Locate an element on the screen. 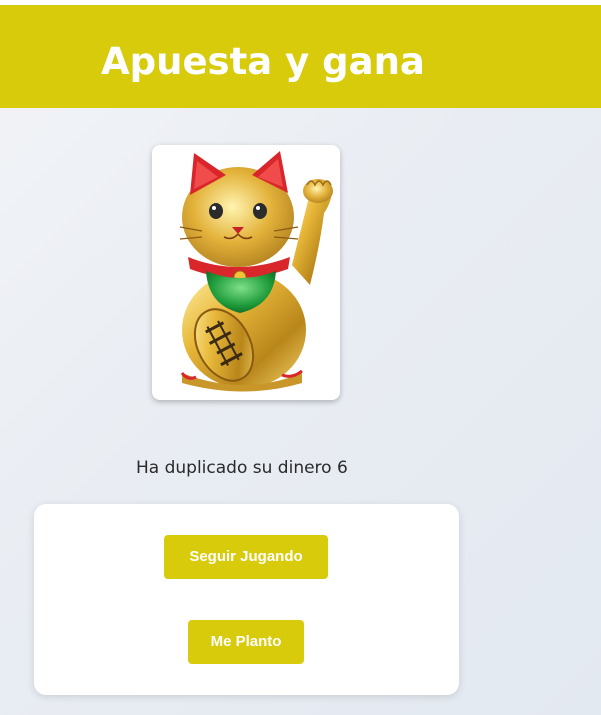  continue-playing-button: Seguir Jugando is located at coordinates (246, 557).